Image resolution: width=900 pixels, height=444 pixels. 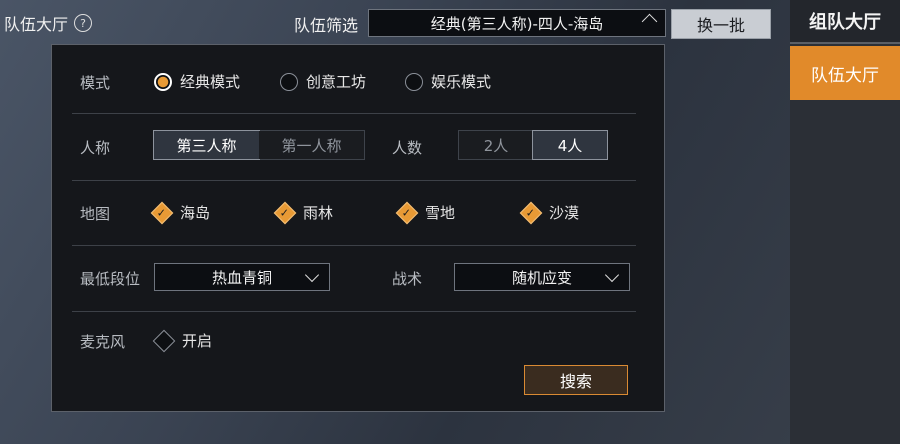 What do you see at coordinates (845, 73) in the screenshot?
I see `tab-team-hall: 队伍大厅` at bounding box center [845, 73].